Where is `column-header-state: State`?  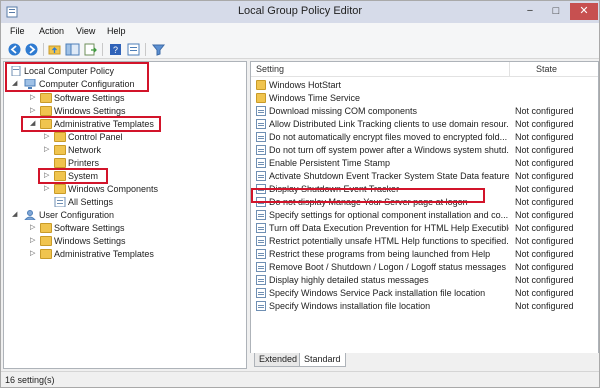
column-header-state: State is located at coordinates (546, 69).